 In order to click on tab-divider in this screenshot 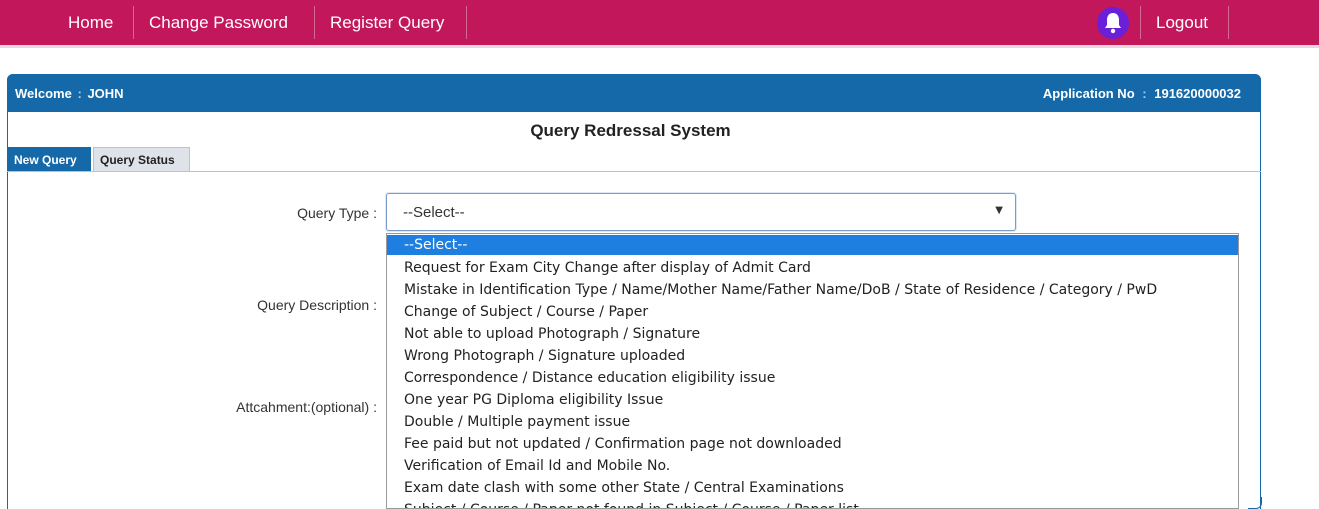, I will do `click(634, 171)`.